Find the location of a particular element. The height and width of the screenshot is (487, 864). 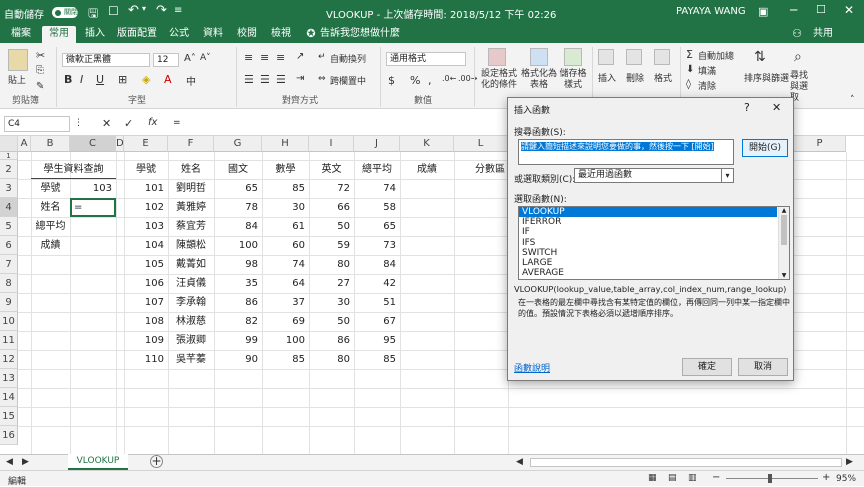

table-cell: 67 is located at coordinates (377, 321).